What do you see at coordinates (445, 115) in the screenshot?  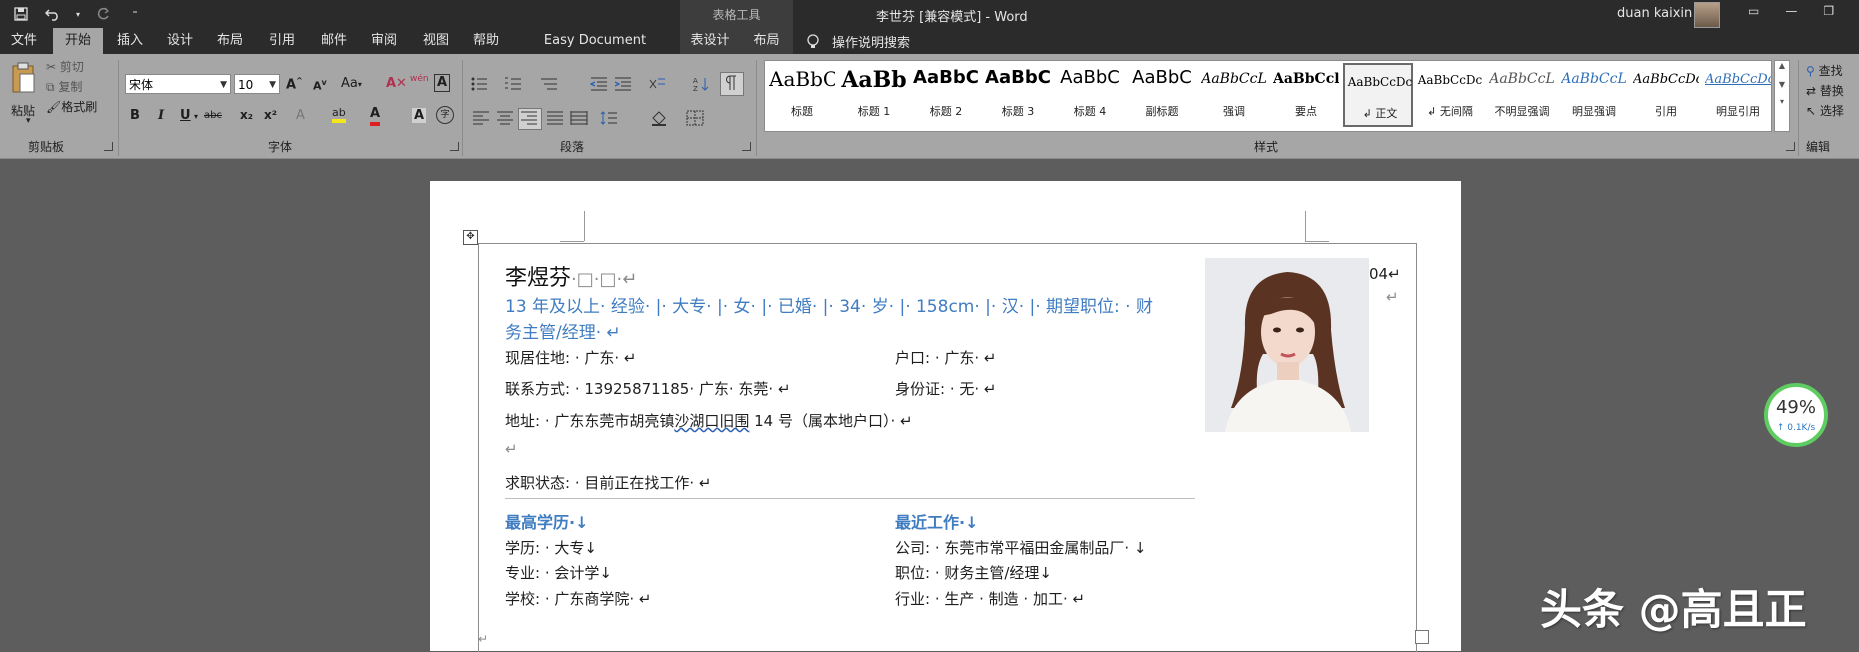 I see `enclose-characters-button: 字` at bounding box center [445, 115].